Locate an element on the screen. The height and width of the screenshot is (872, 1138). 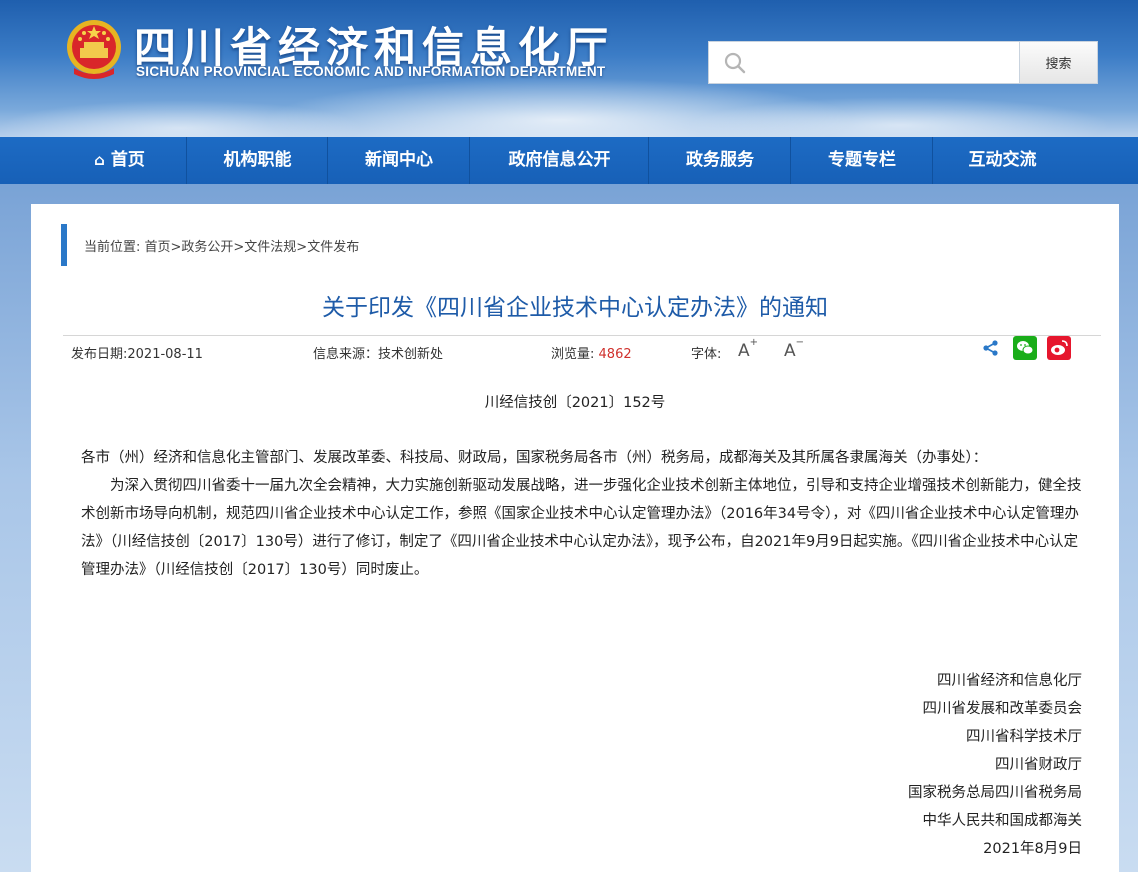
nav-item-label: 首页 is located at coordinates (127, 160).